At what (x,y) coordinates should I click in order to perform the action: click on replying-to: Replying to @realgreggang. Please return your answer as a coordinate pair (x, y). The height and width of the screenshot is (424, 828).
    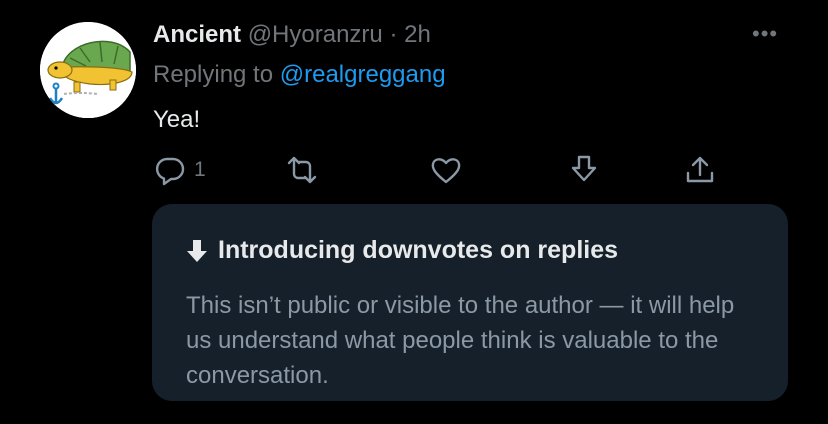
    Looking at the image, I should click on (299, 75).